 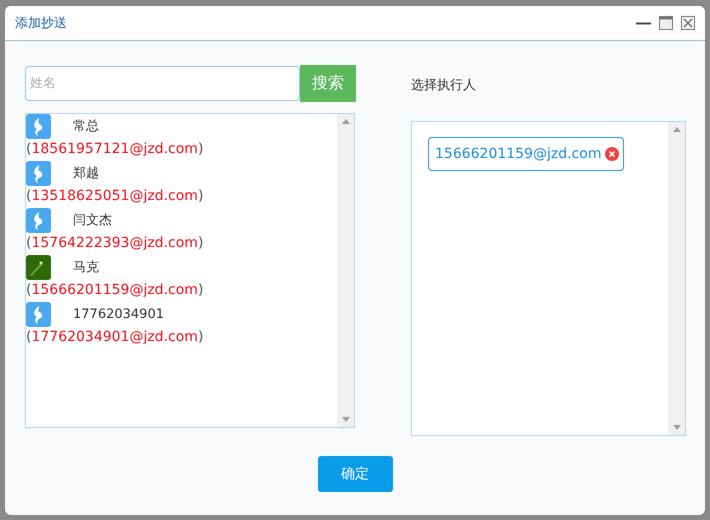 I want to click on close-icon, so click(x=688, y=23).